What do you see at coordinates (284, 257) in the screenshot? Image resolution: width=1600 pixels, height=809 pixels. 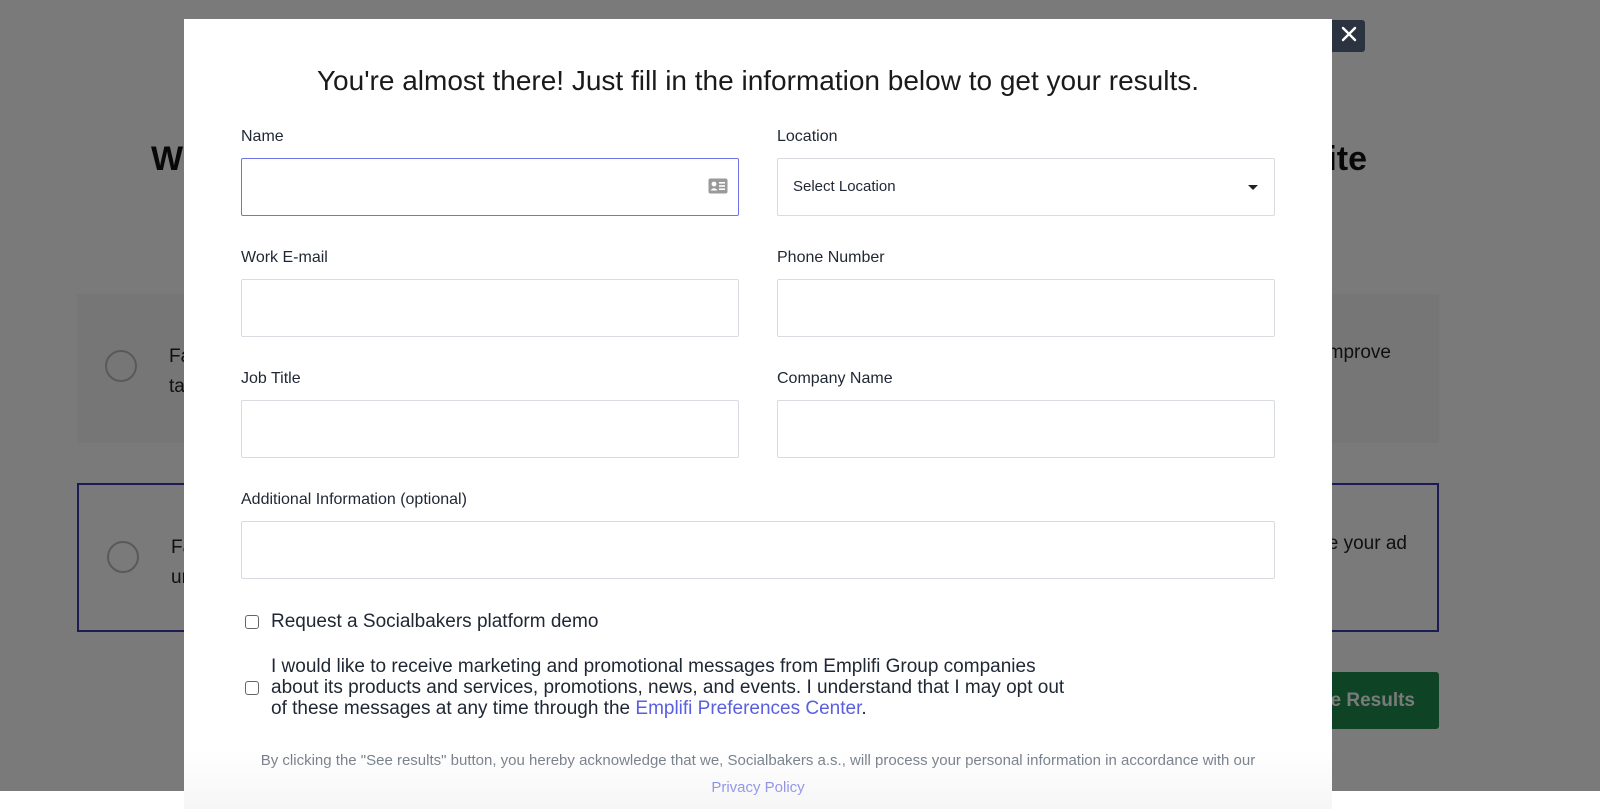 I see `work-email-label: Work E-mail` at bounding box center [284, 257].